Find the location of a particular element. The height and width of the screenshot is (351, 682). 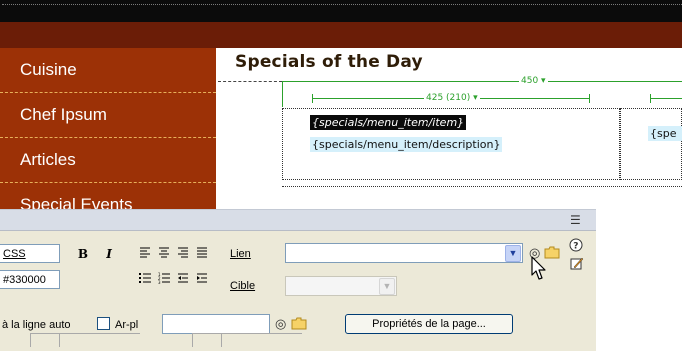

heading-divider is located at coordinates (250, 81).